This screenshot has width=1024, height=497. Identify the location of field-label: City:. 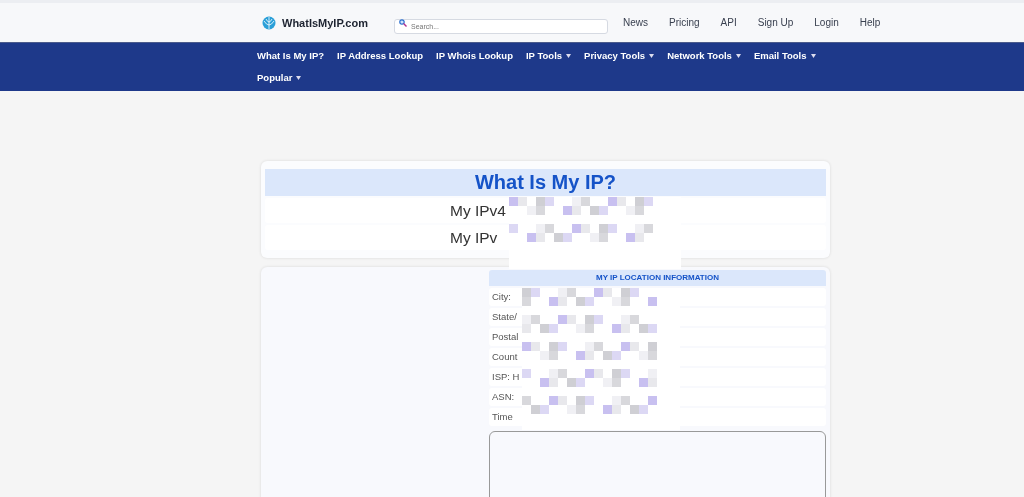
(501, 296).